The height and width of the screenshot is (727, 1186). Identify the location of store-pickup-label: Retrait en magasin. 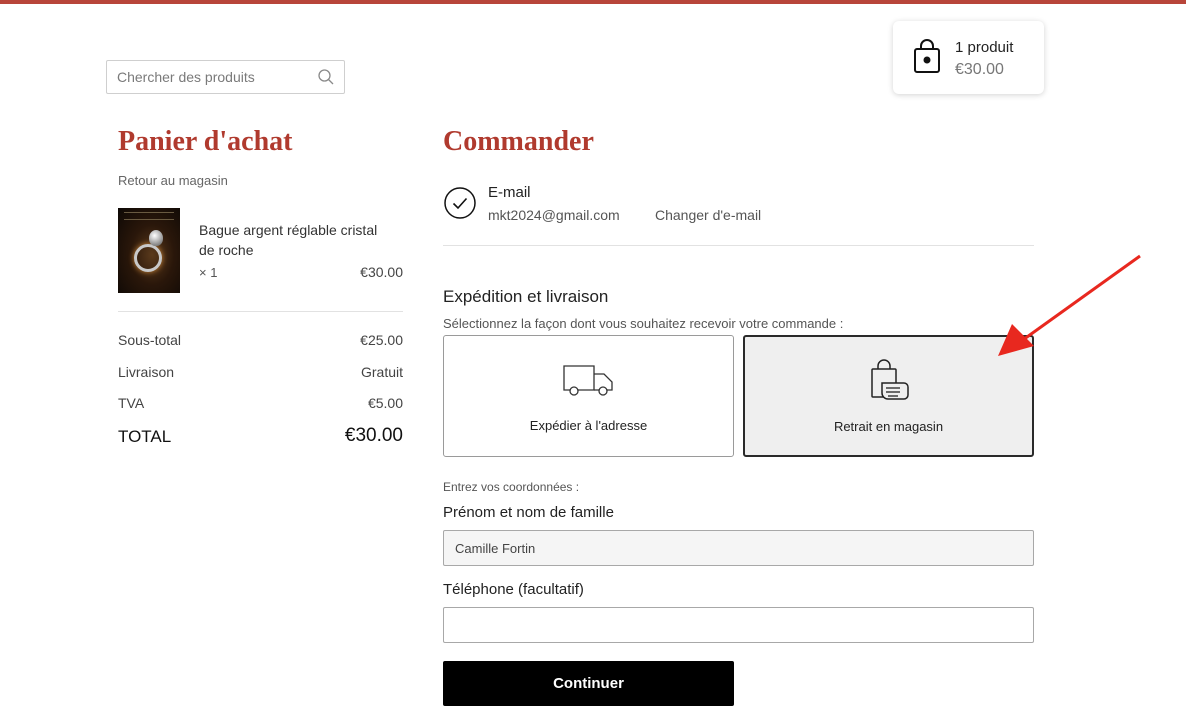
(888, 426).